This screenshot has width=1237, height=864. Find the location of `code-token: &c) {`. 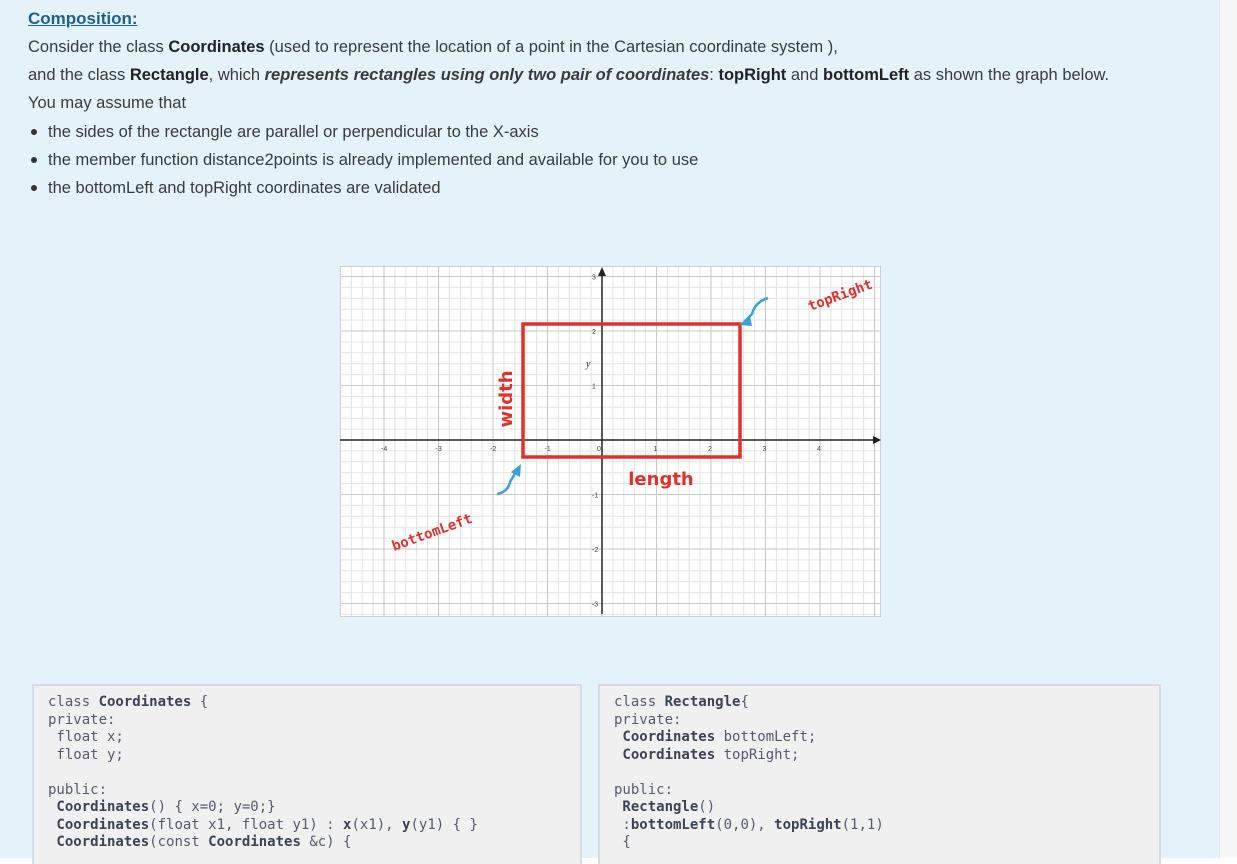

code-token: &c) { is located at coordinates (326, 842).